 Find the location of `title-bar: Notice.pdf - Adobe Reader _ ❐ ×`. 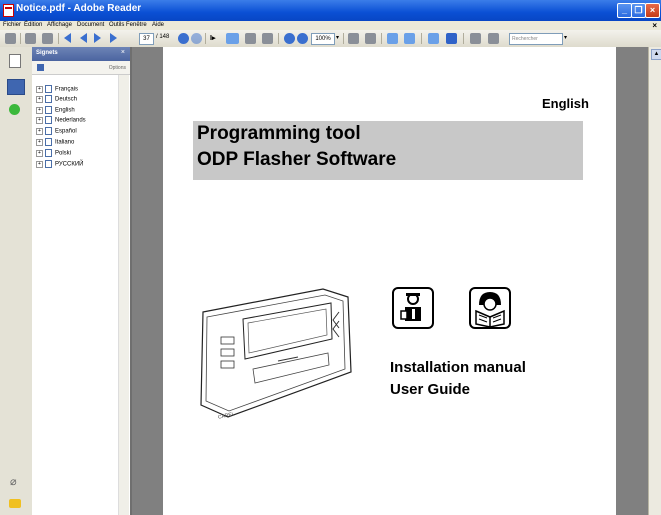

title-bar: Notice.pdf - Adobe Reader _ ❐ × is located at coordinates (330, 10).